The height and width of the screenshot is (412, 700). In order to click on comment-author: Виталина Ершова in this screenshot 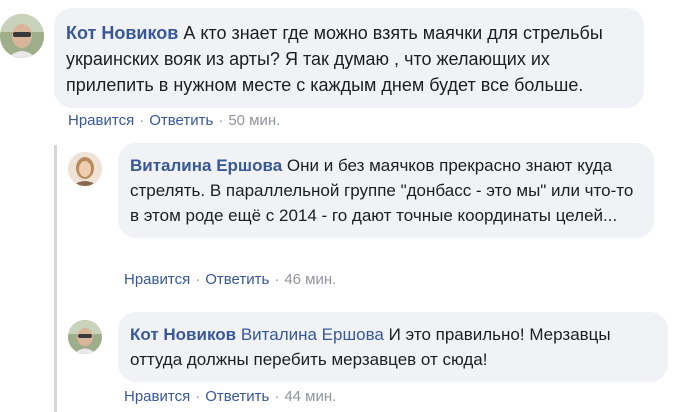, I will do `click(206, 165)`.